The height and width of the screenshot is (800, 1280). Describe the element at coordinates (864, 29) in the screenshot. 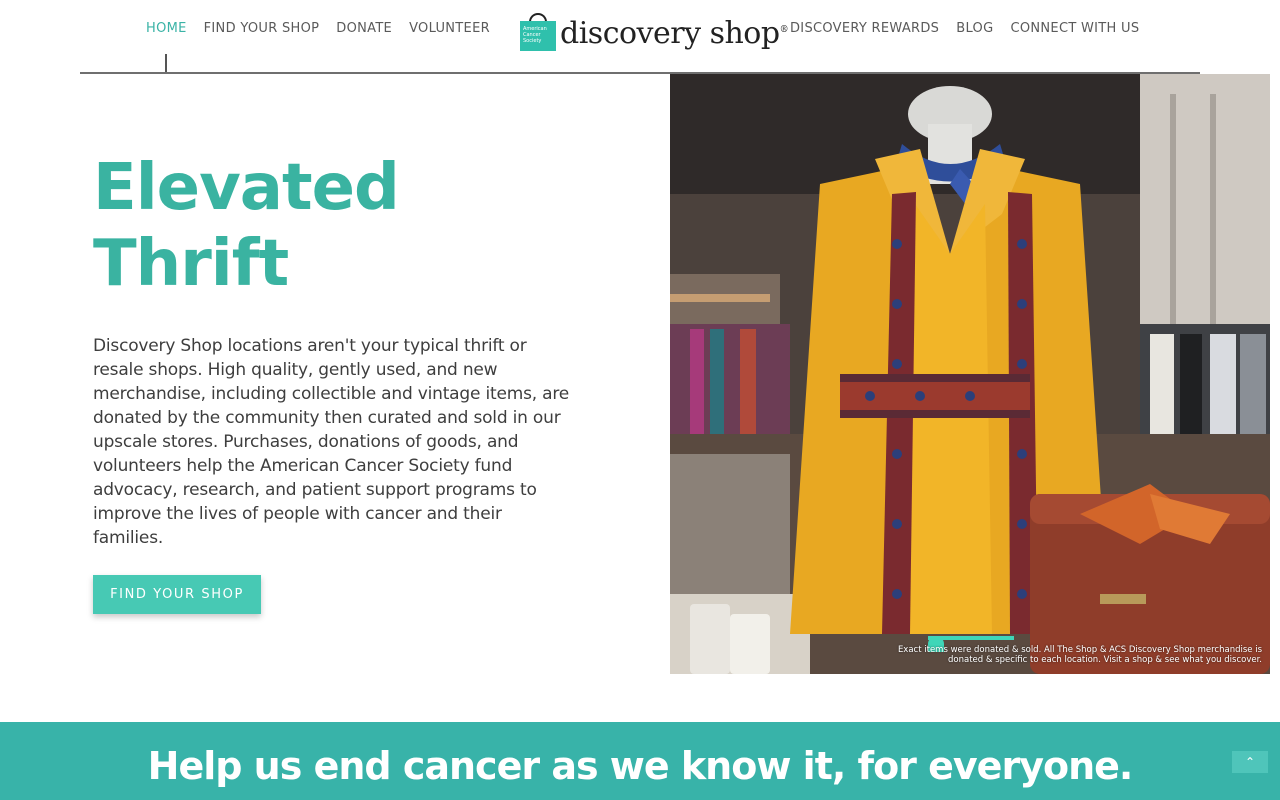

I see `nav-discovery-rewards: DISCOVERY REWARDS` at that location.